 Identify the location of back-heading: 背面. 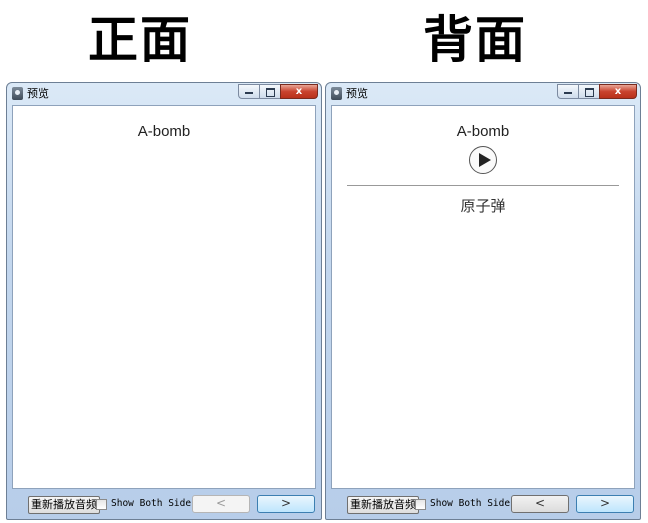
(475, 39).